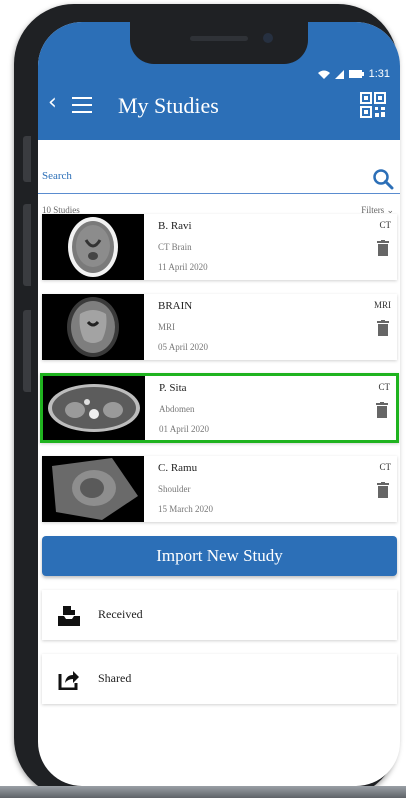  What do you see at coordinates (184, 429) in the screenshot?
I see `study-date: 01 April 2020` at bounding box center [184, 429].